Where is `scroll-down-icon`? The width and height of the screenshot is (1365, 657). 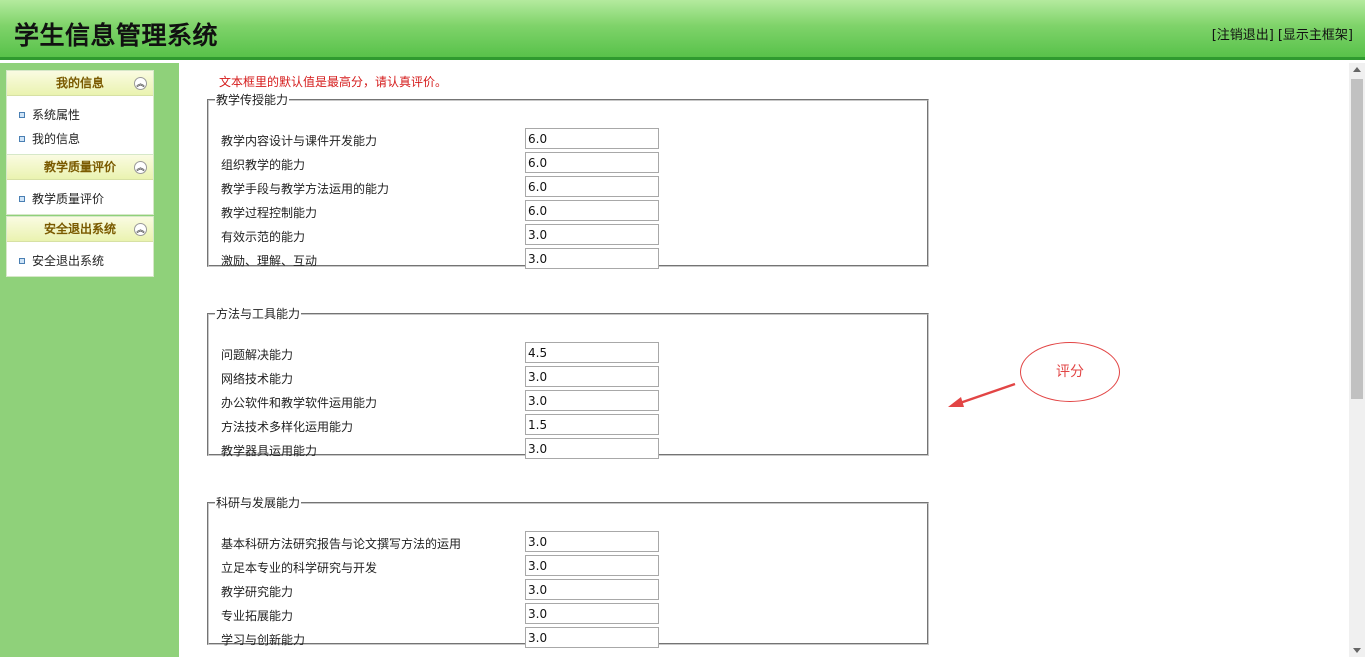
scroll-down-icon is located at coordinates (1357, 650).